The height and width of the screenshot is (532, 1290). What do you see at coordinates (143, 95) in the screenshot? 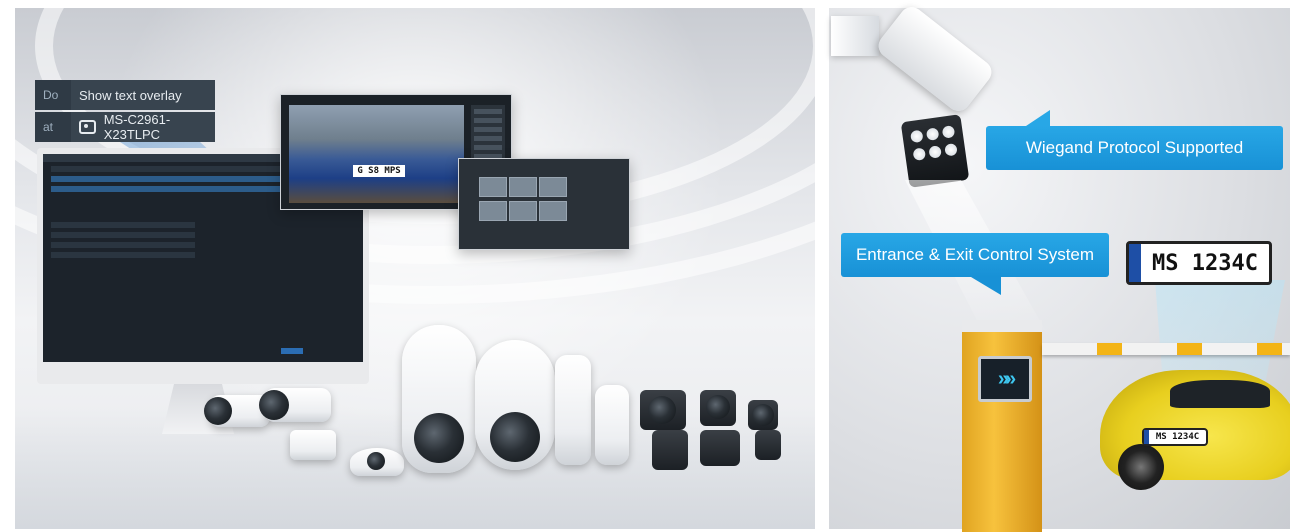
I see `overlay-action-text: Show text overlay` at bounding box center [143, 95].